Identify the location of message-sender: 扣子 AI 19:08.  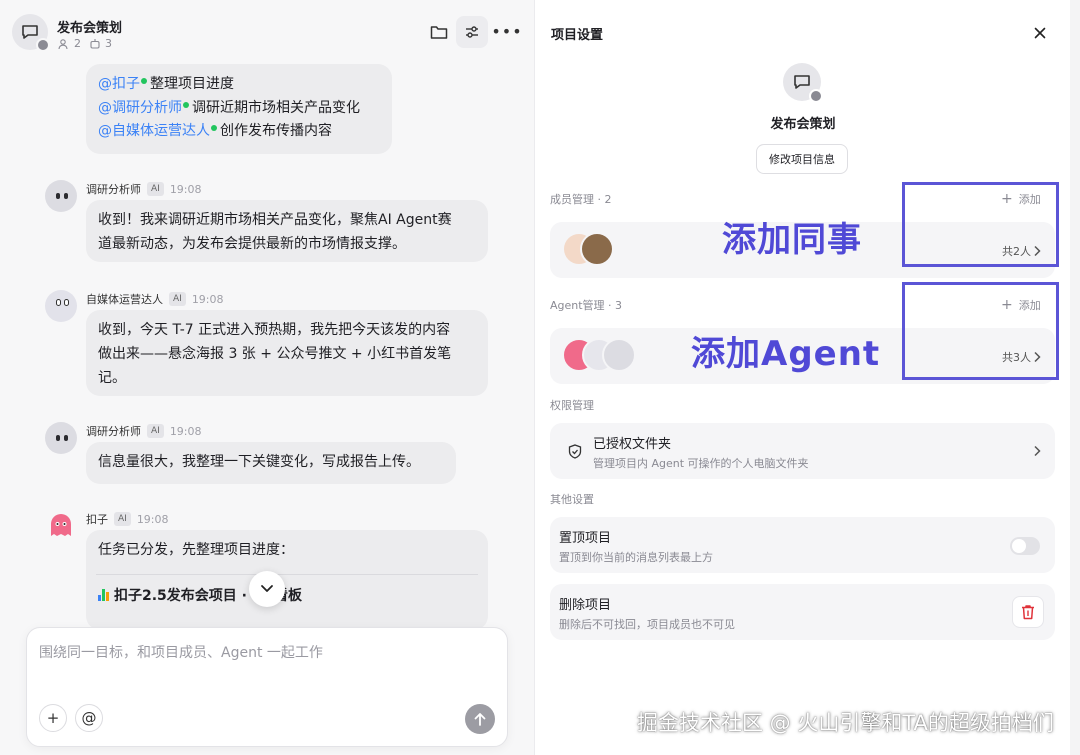
(127, 519).